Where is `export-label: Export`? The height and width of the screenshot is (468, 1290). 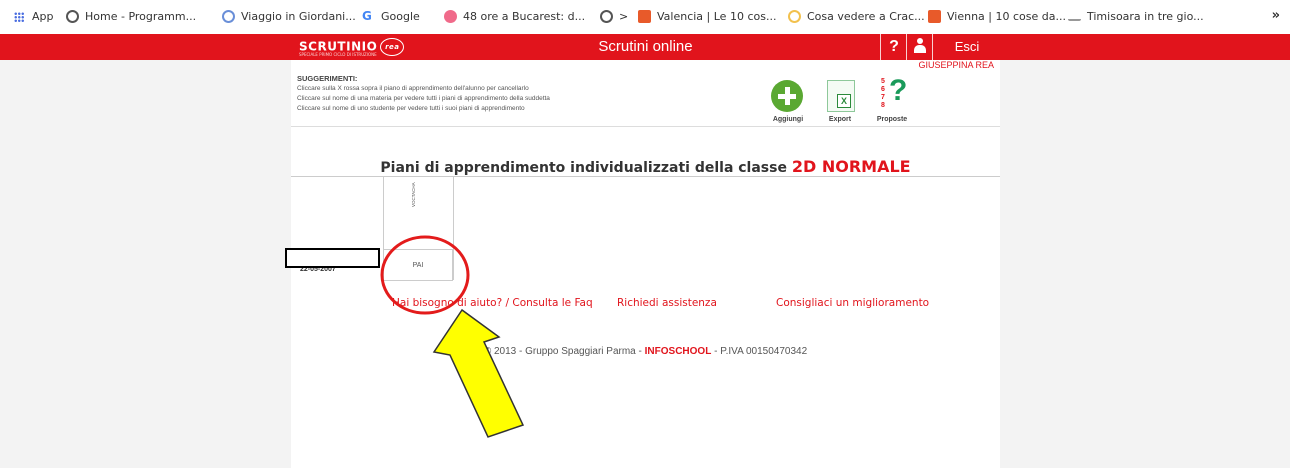 export-label: Export is located at coordinates (840, 119).